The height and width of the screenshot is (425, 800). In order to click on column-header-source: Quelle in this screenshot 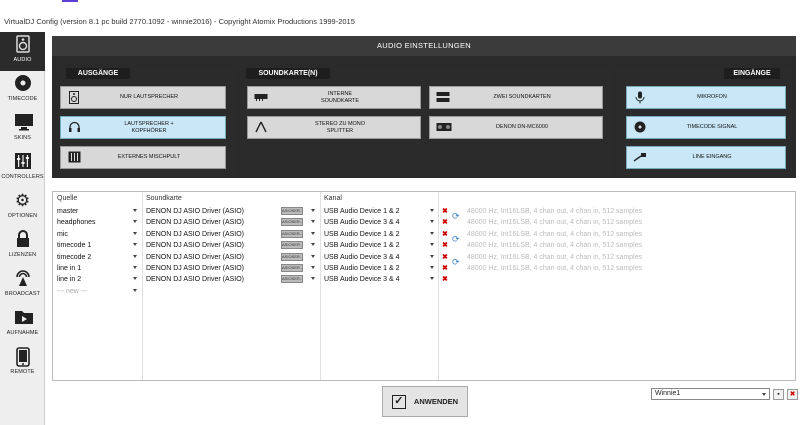, I will do `click(67, 198)`.